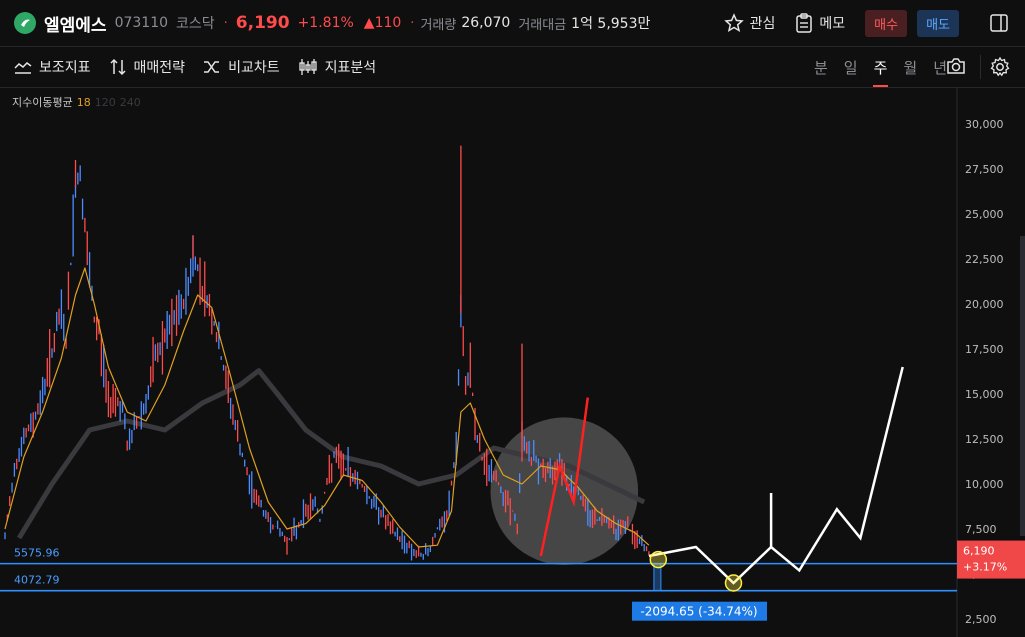  I want to click on current-price-label: 6,190, so click(979, 551).